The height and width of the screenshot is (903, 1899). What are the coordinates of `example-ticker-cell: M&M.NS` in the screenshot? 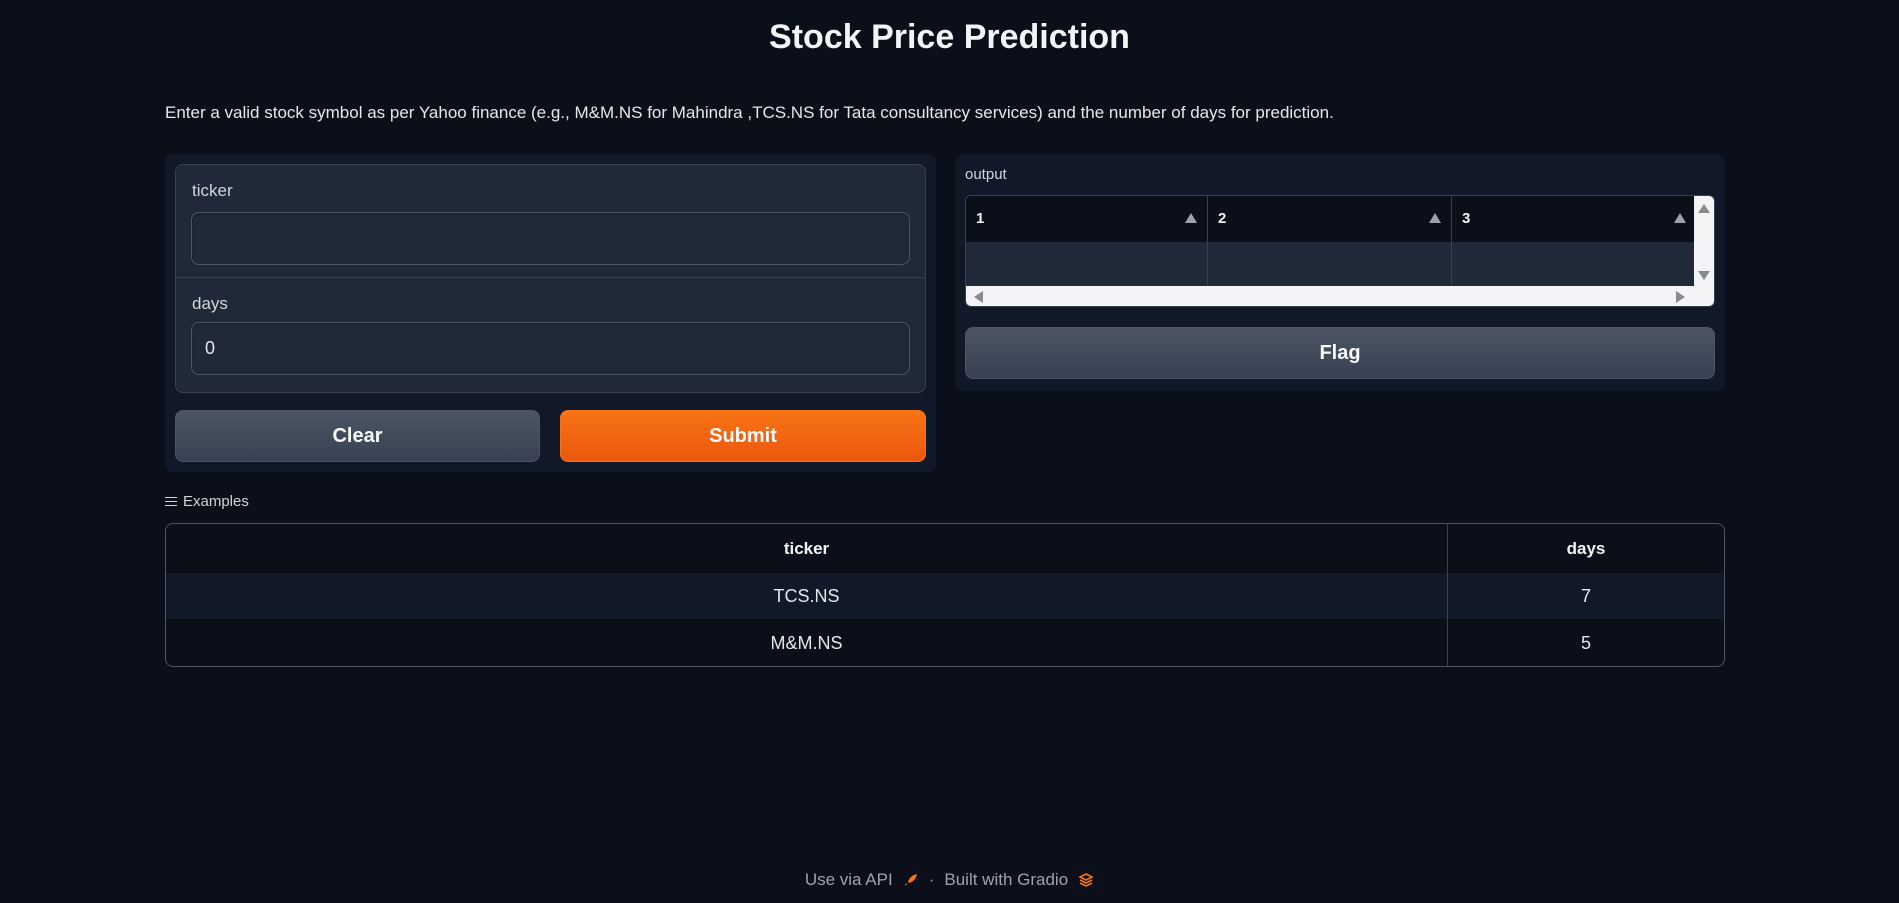 It's located at (807, 642).